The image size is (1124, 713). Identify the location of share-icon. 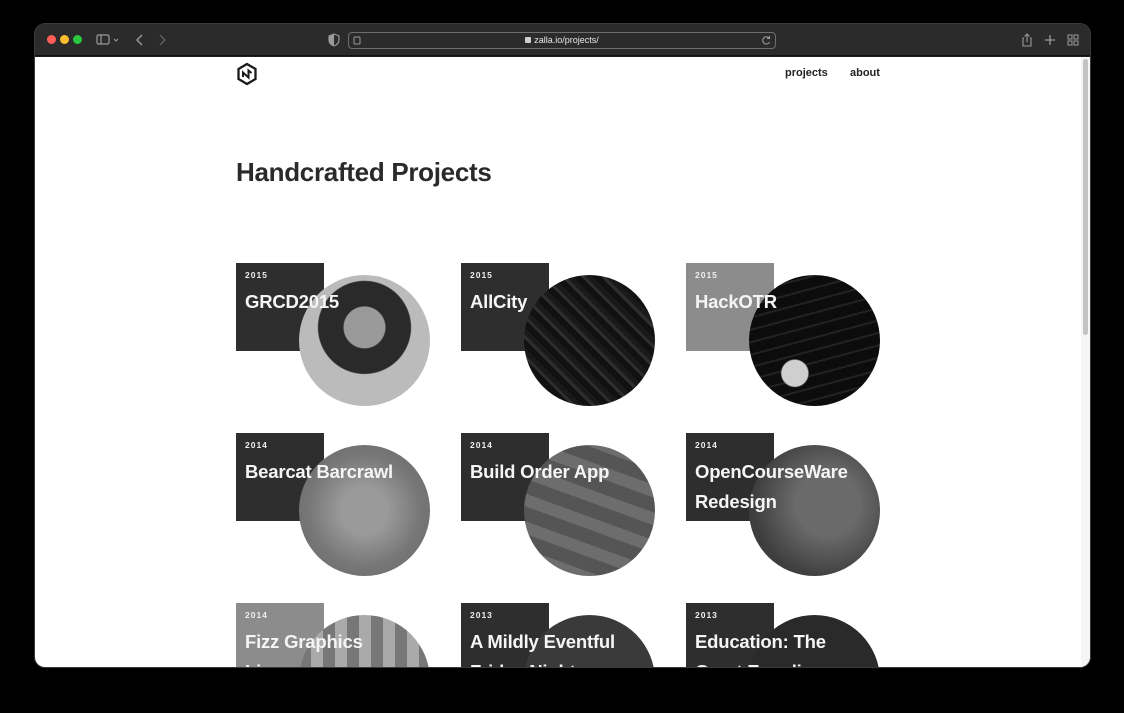
(1027, 40).